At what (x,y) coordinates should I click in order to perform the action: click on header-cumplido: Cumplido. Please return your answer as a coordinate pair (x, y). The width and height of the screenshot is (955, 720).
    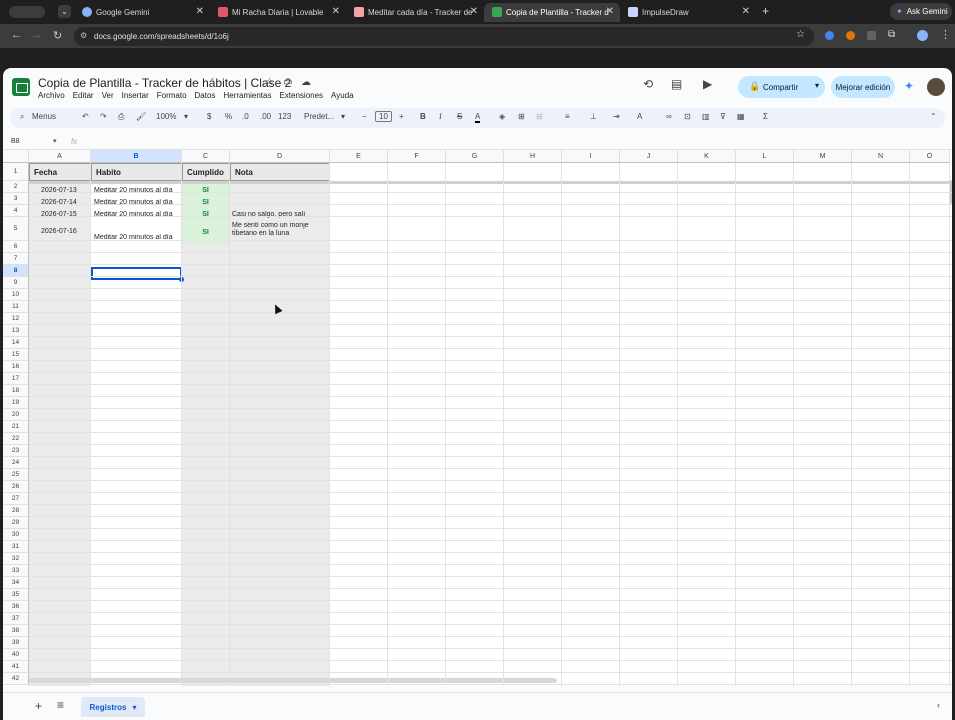
    Looking at the image, I should click on (206, 172).